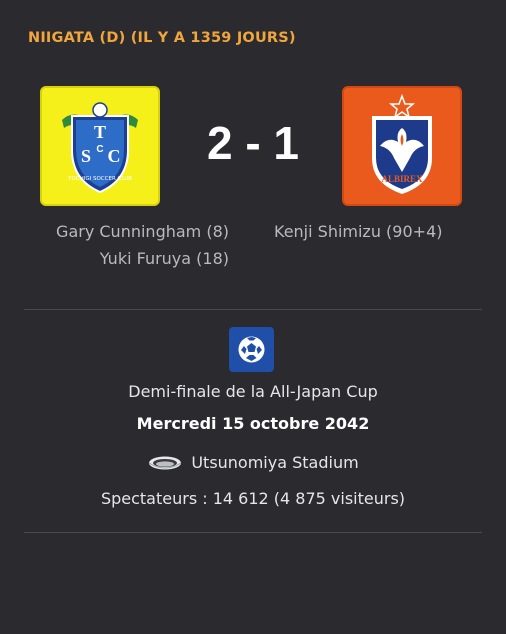 The height and width of the screenshot is (634, 506). I want to click on svg-text: S, so click(86, 156).